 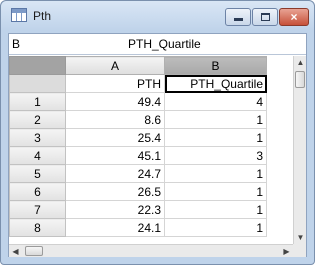 What do you see at coordinates (215, 155) in the screenshot?
I see `cell-b: 3` at bounding box center [215, 155].